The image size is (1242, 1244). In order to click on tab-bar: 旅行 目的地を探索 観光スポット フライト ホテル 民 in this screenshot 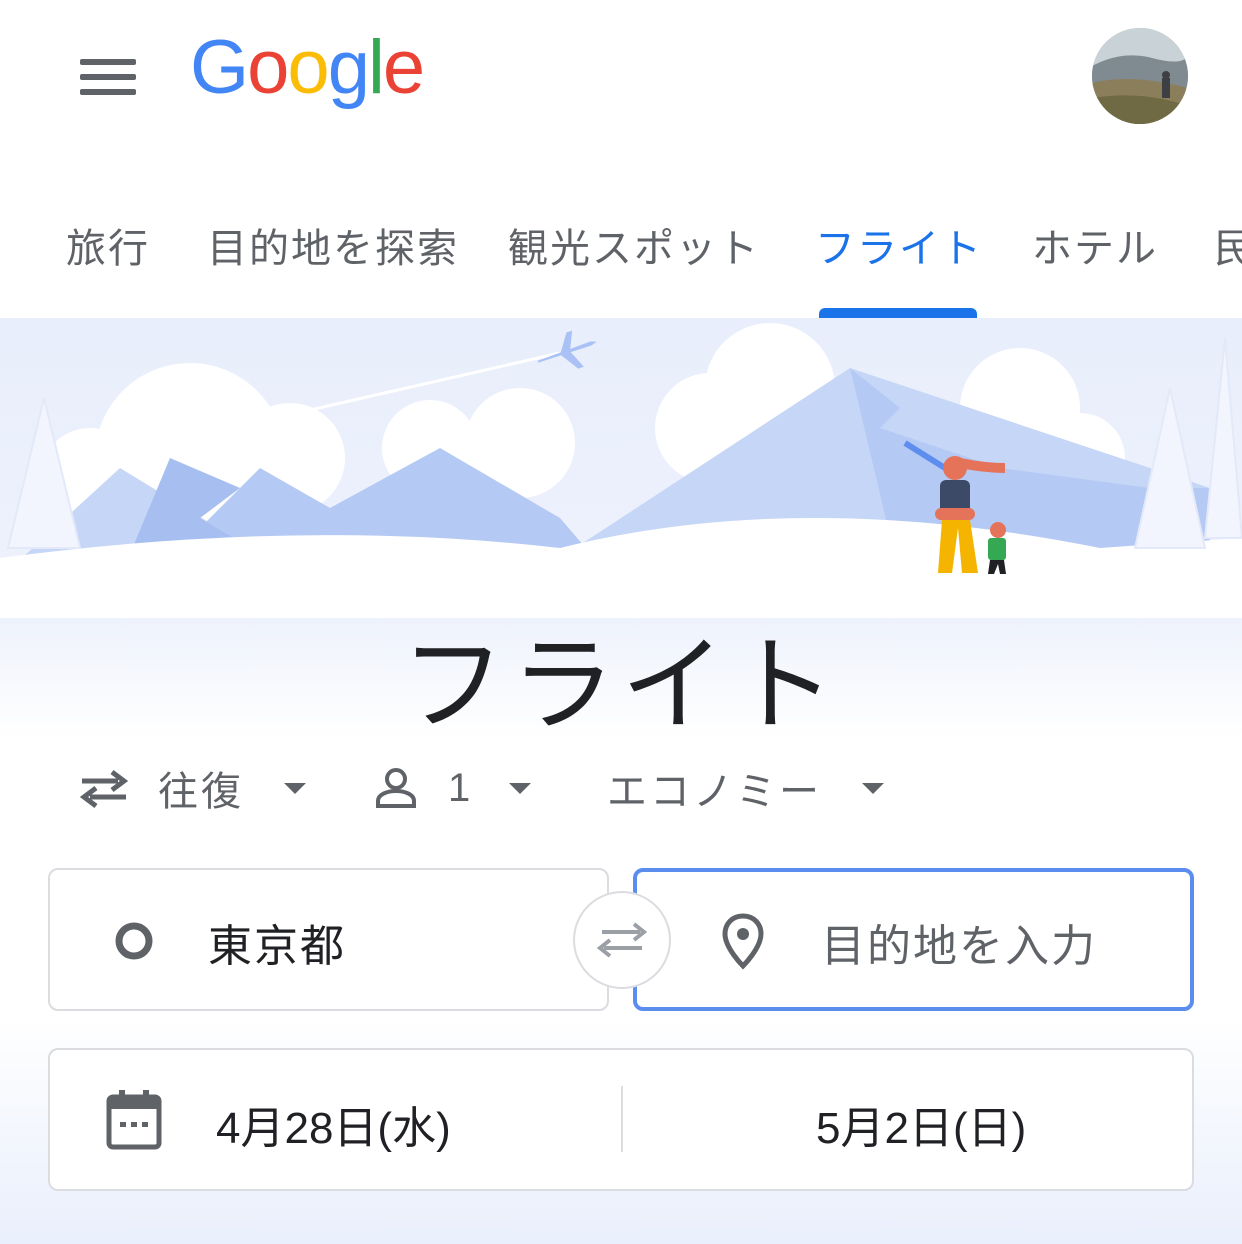, I will do `click(621, 240)`.